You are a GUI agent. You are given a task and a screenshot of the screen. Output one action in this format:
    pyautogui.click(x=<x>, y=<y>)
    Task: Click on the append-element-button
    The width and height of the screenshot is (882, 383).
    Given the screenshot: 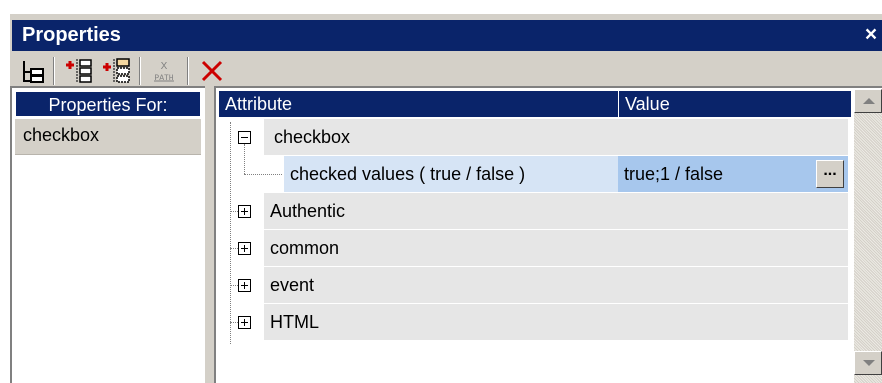 What is the action you would take?
    pyautogui.click(x=116, y=71)
    